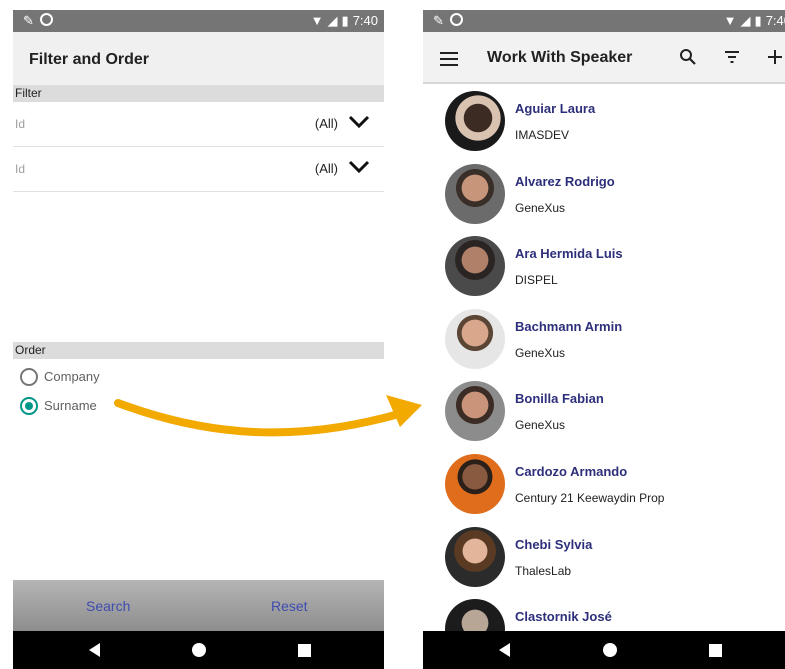 The image size is (785, 669). Describe the element at coordinates (536, 280) in the screenshot. I see `speaker-company: DISPEL` at that location.